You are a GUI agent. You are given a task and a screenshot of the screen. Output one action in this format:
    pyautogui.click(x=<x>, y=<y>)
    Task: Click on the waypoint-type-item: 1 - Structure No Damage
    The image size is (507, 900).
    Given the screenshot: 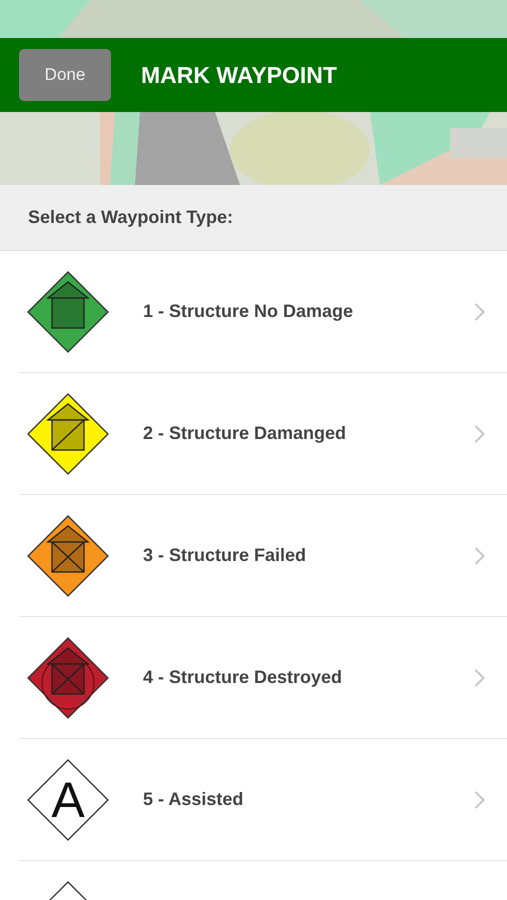 What is the action you would take?
    pyautogui.click(x=263, y=312)
    